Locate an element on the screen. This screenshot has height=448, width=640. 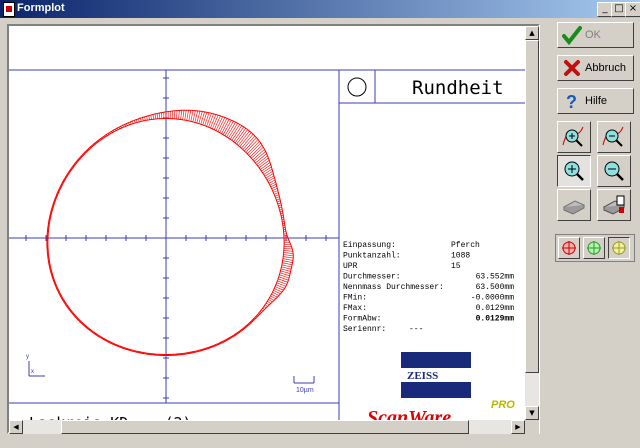
zeiss-logo: ZEISS is located at coordinates (436, 375).